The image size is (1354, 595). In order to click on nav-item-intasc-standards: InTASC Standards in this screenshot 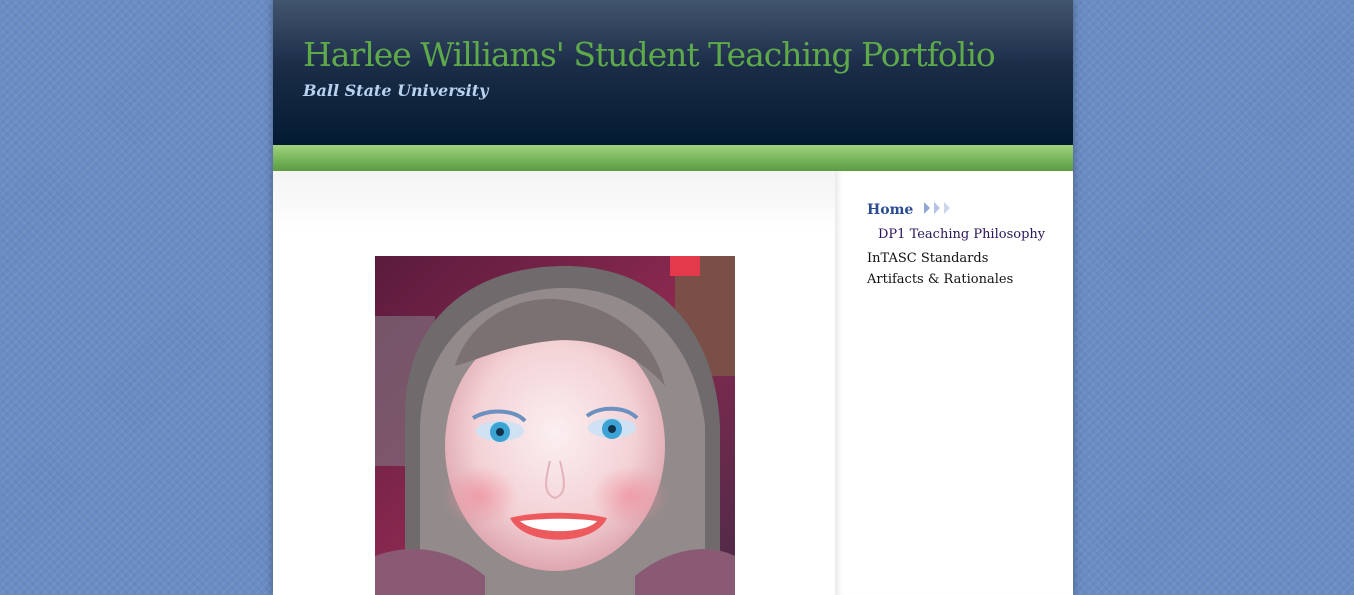, I will do `click(956, 258)`.